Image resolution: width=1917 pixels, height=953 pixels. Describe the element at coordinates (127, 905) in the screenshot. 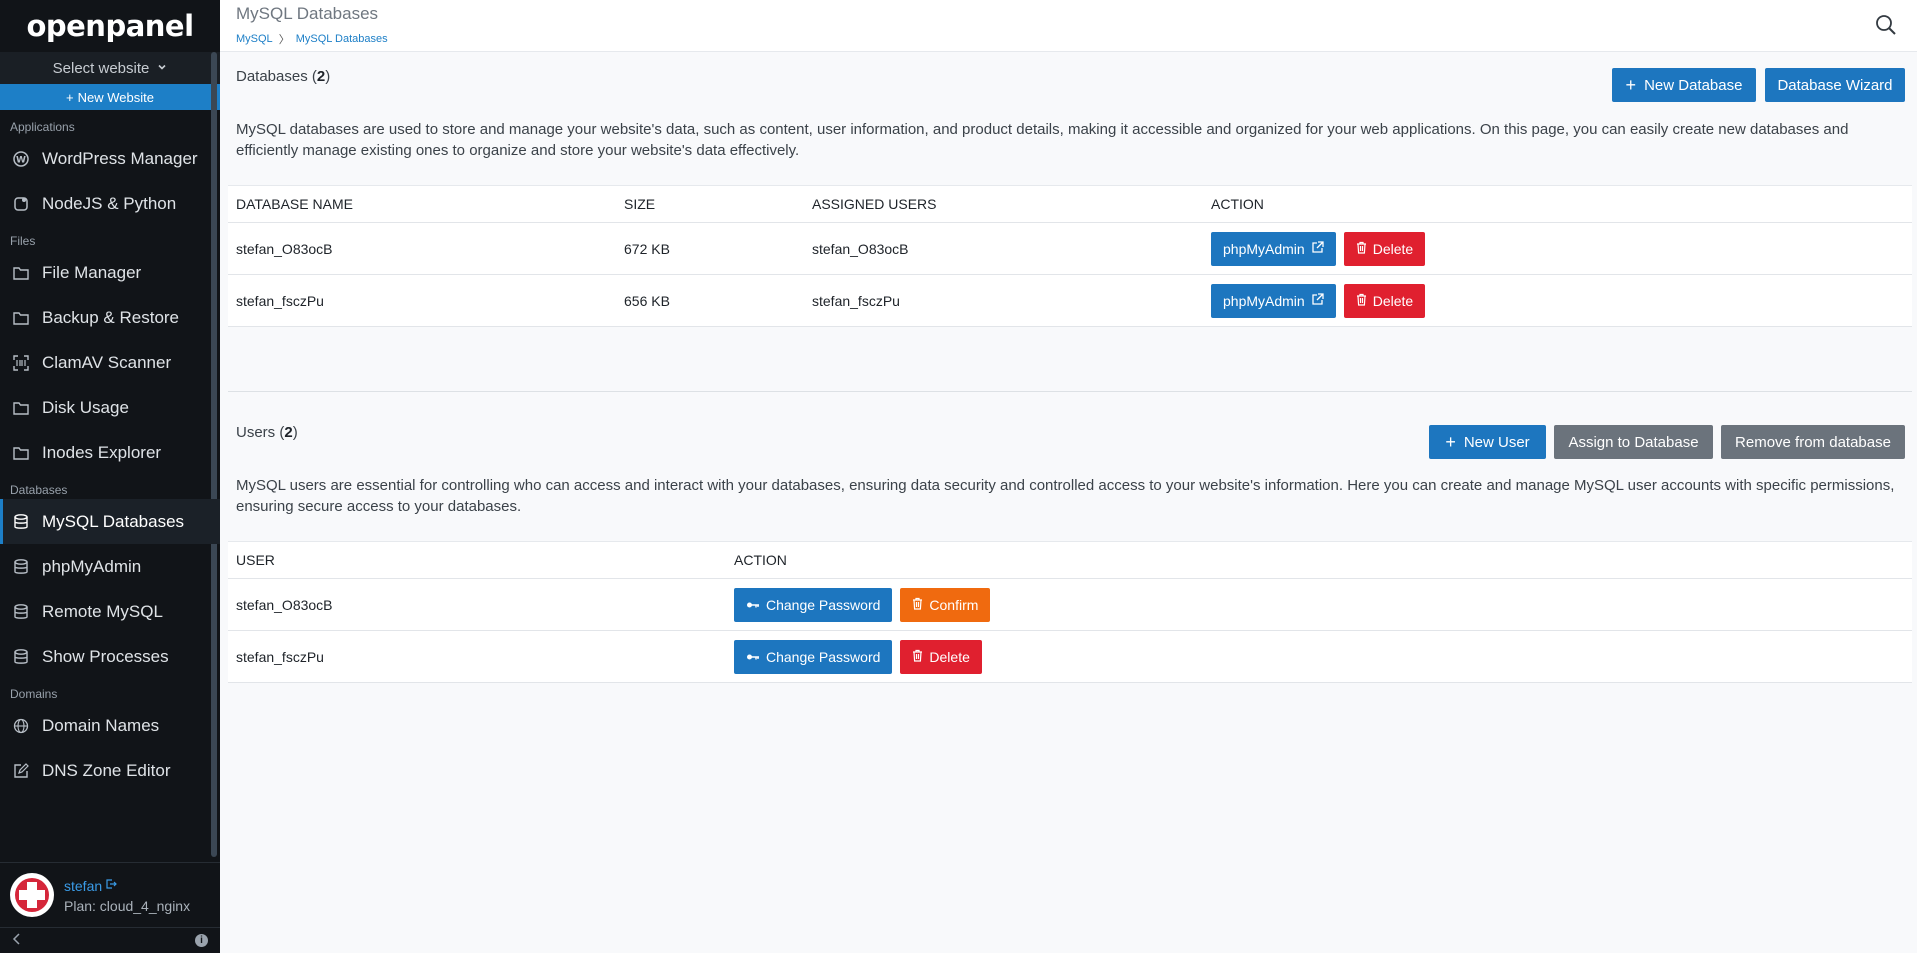

I see `plan-label: Plan: cloud_4_nginx` at that location.